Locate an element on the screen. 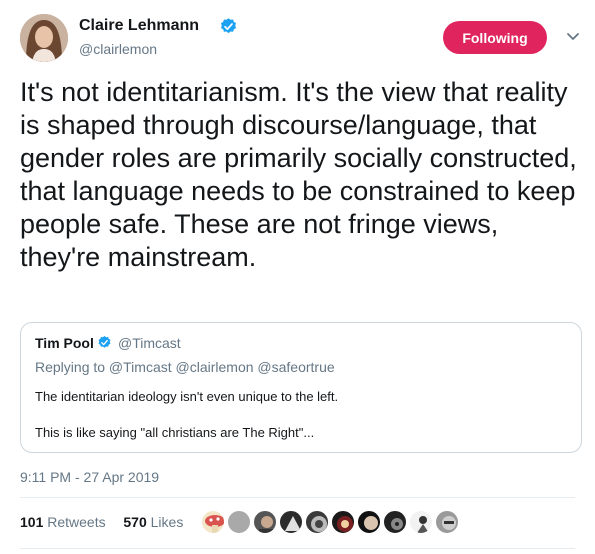  retweets-label: Retweets is located at coordinates (76, 522).